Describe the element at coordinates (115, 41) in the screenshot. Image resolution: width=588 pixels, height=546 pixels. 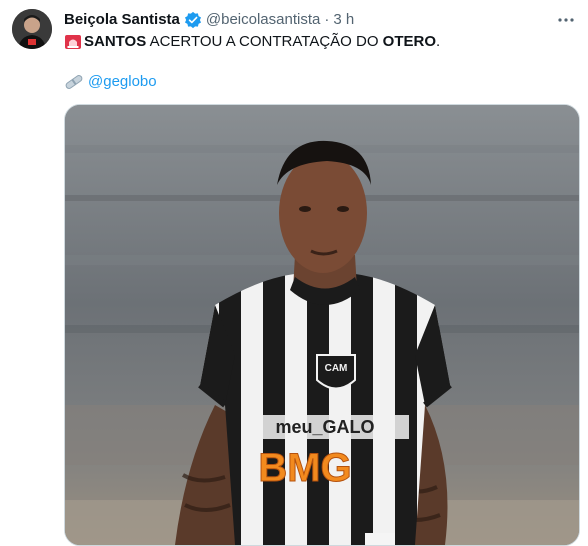
I see `text-bold-santos: SANTOS` at that location.